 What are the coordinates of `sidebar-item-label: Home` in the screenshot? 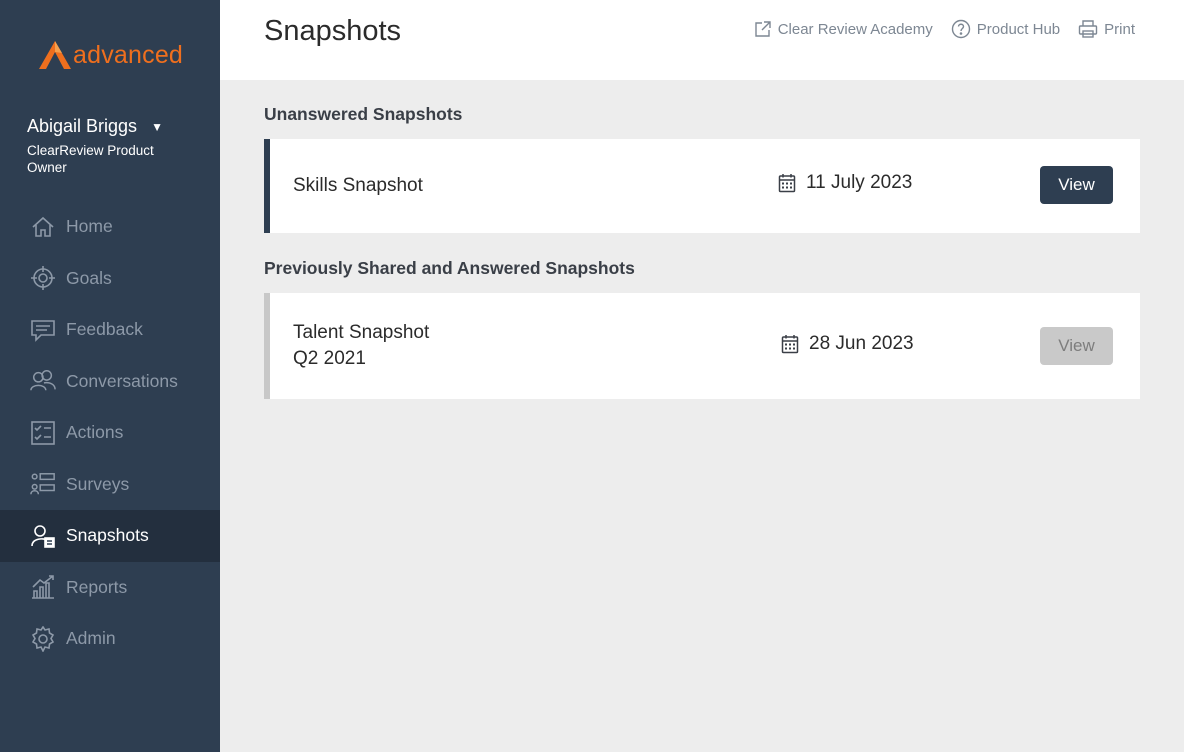 It's located at (89, 226).